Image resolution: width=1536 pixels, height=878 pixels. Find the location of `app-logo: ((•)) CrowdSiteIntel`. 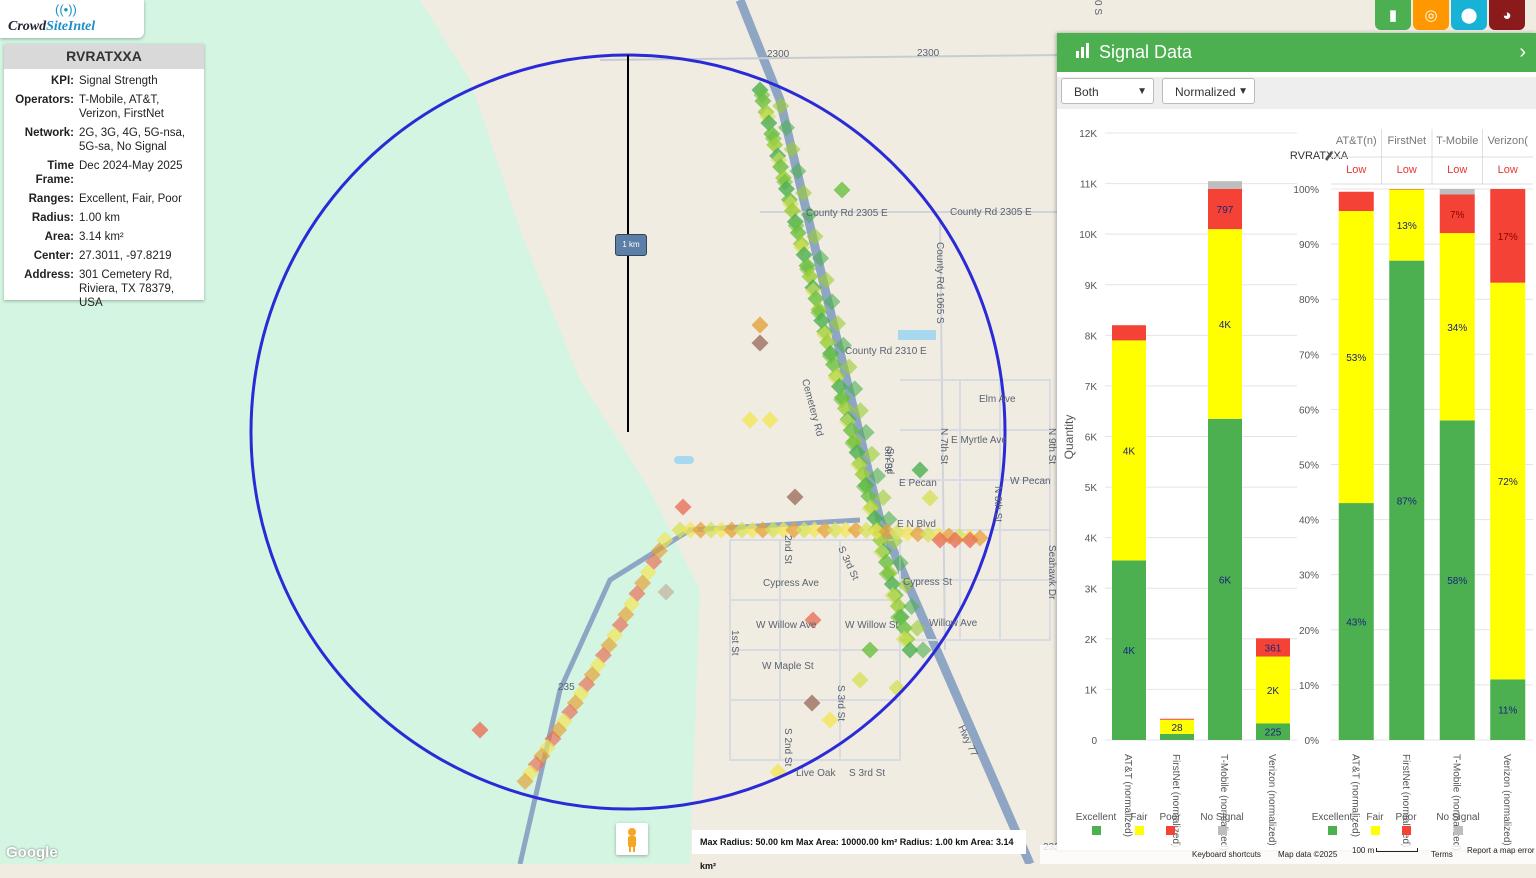

app-logo: ((•)) CrowdSiteIntel is located at coordinates (72, 19).